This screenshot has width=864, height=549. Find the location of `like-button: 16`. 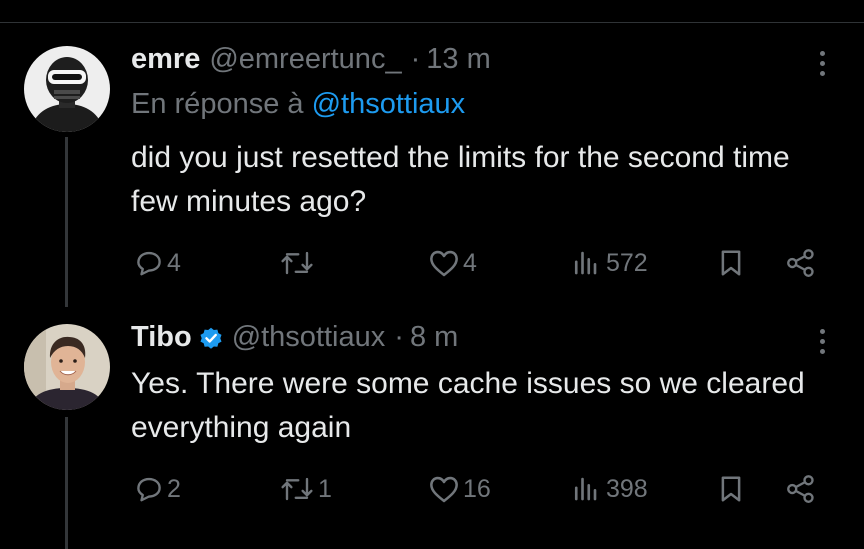

like-button: 16 is located at coordinates (459, 489).